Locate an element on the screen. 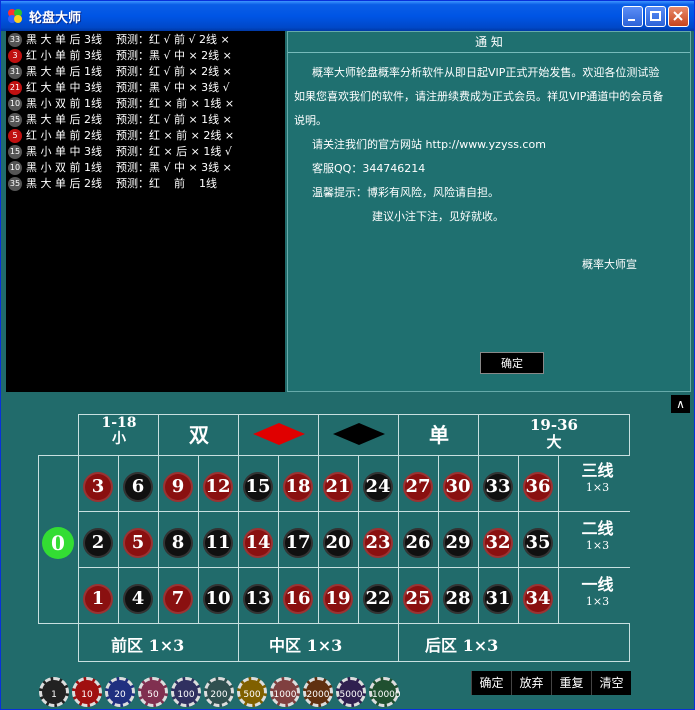  notice-ok-button: 确定 is located at coordinates (512, 363).